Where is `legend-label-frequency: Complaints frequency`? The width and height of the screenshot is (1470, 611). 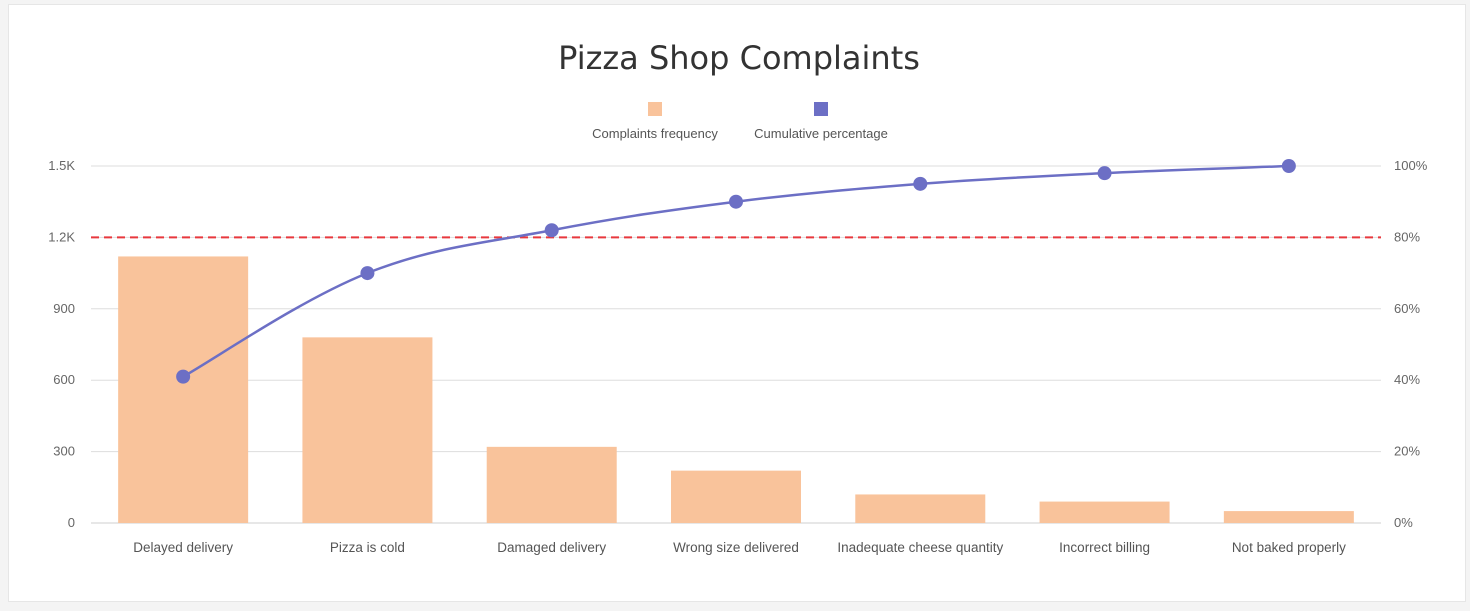 legend-label-frequency: Complaints frequency is located at coordinates (655, 133).